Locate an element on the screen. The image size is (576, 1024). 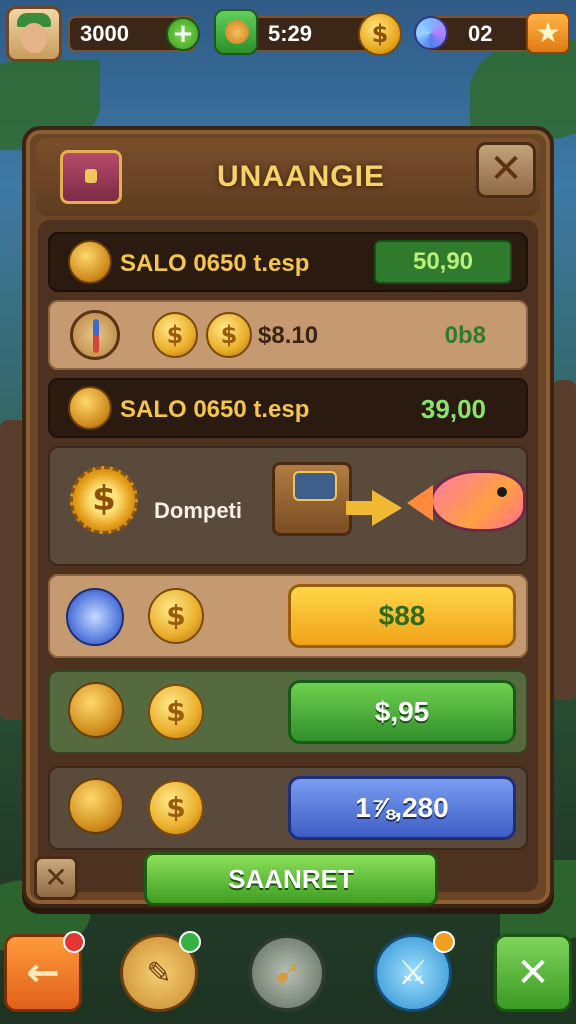
buy-button-blue: 1⅞,280 is located at coordinates (402, 808).